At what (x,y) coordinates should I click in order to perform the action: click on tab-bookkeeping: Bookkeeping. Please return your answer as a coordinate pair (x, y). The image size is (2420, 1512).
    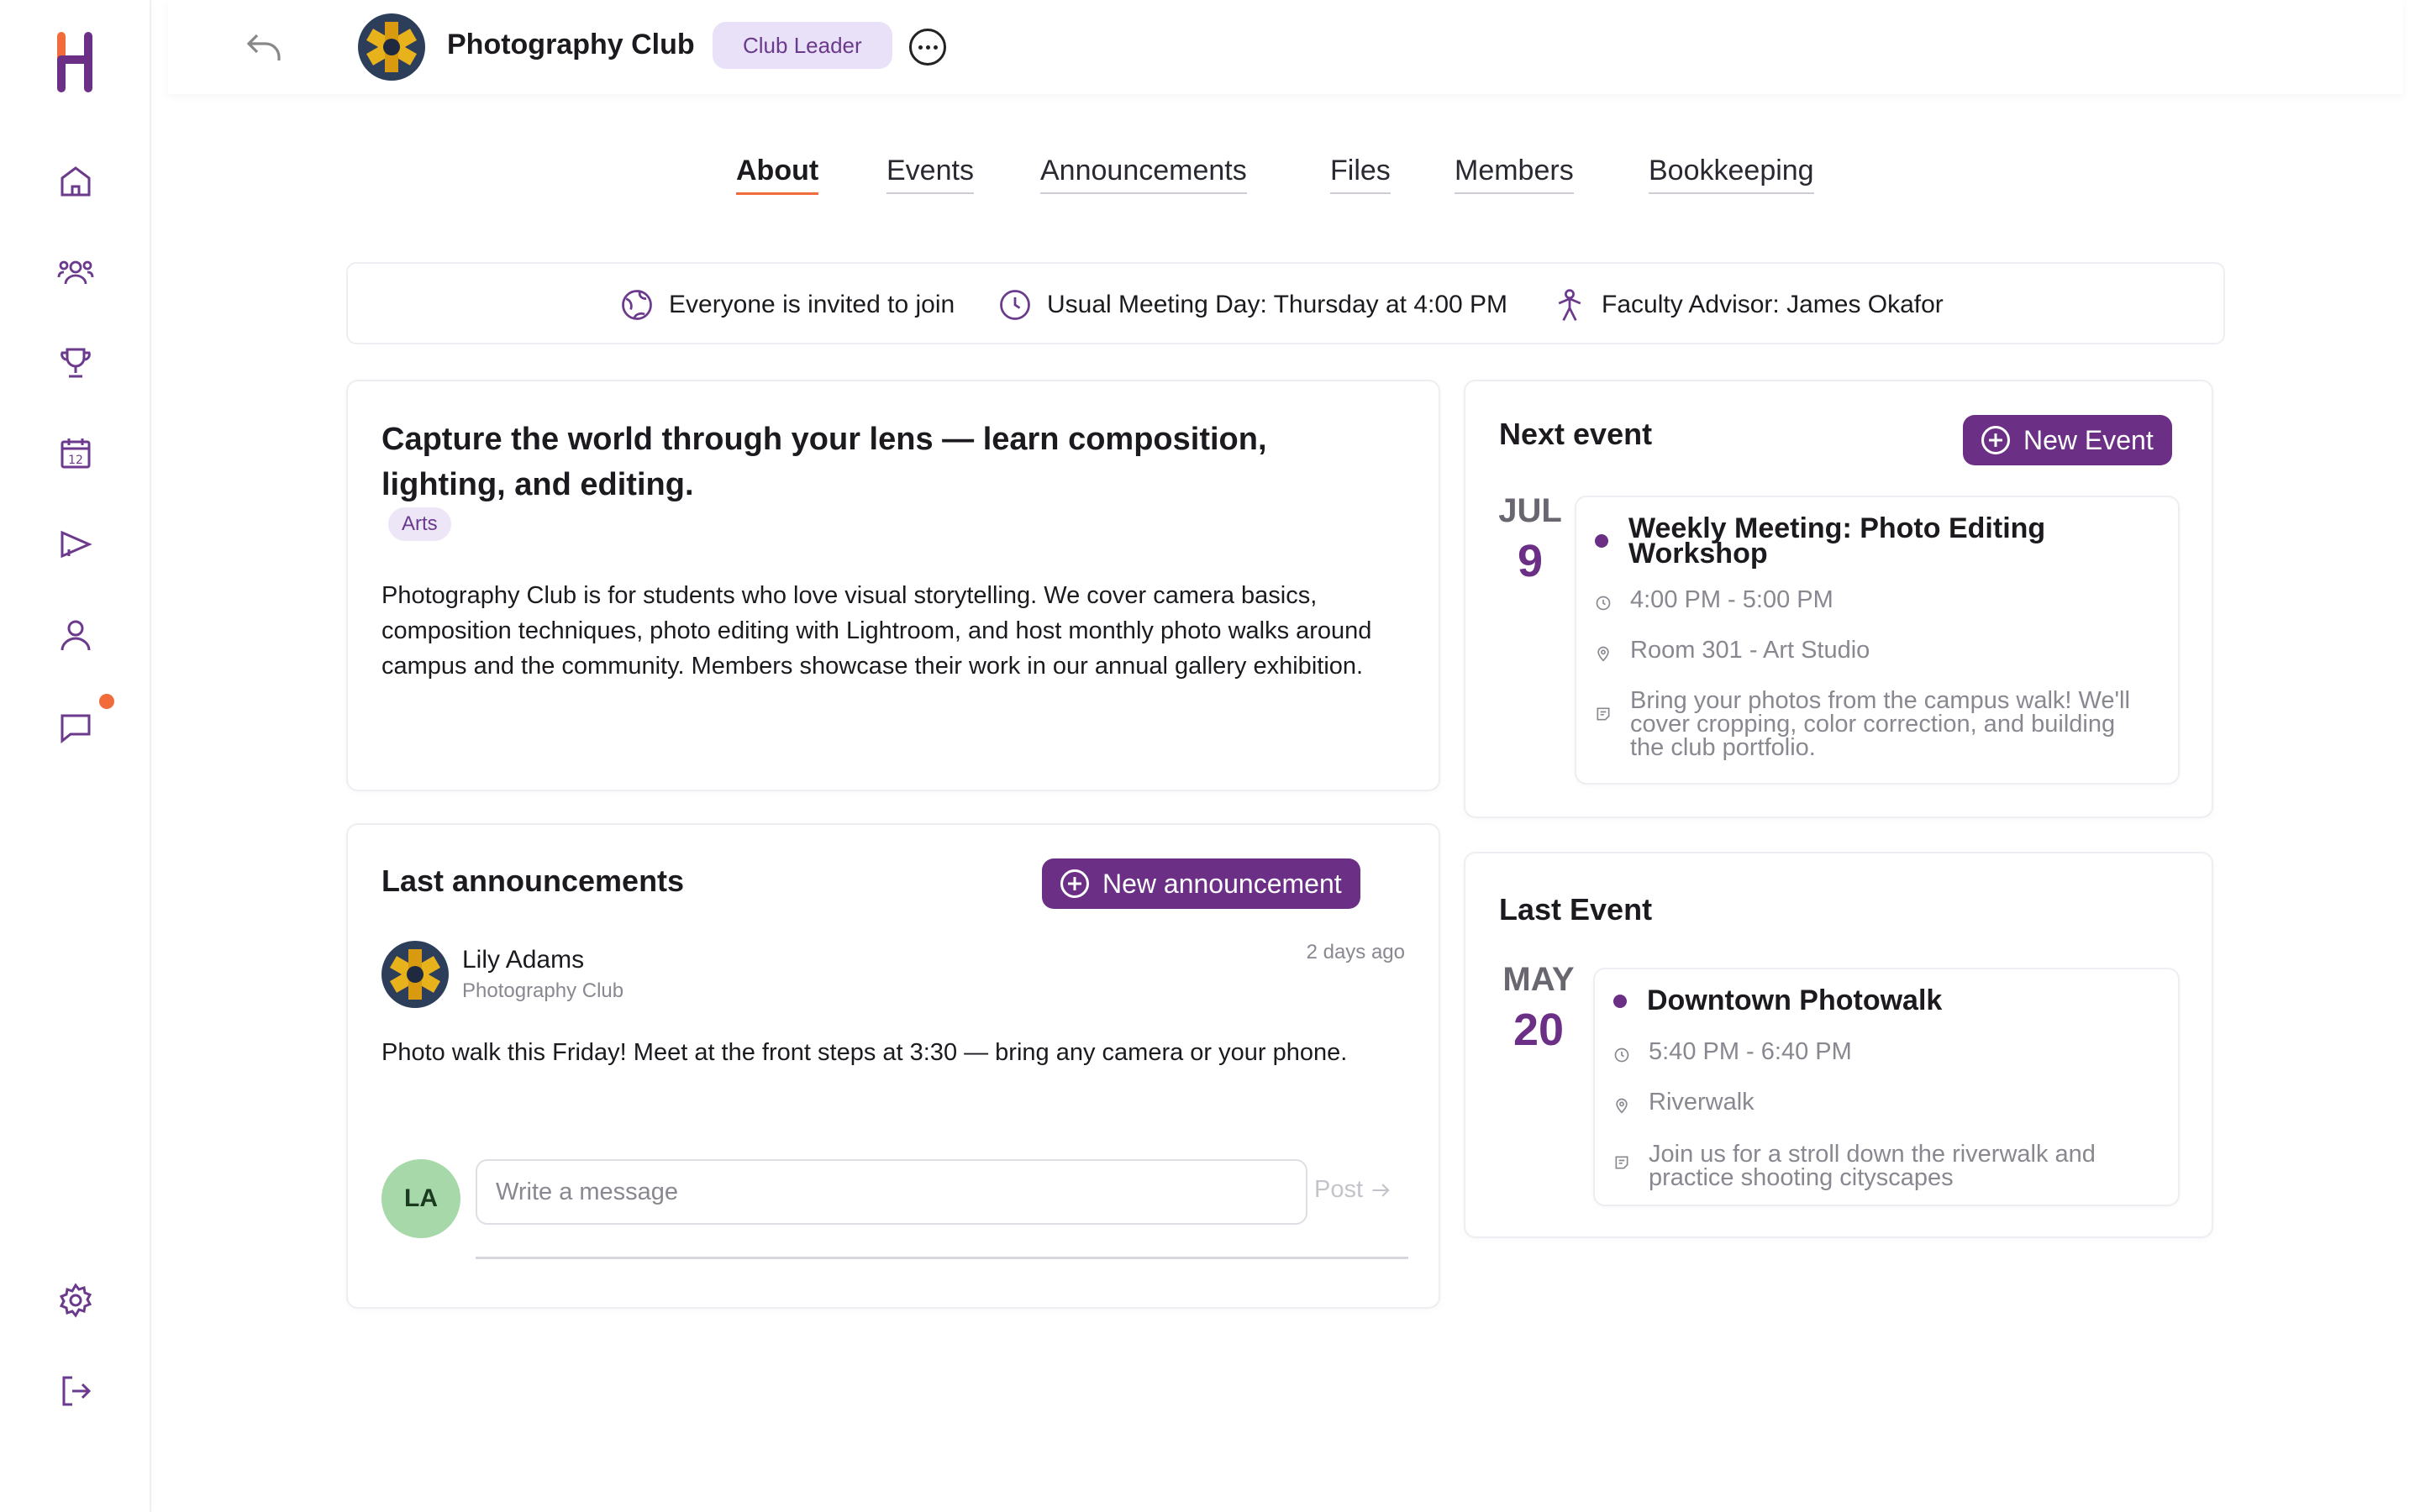
    Looking at the image, I should click on (1732, 174).